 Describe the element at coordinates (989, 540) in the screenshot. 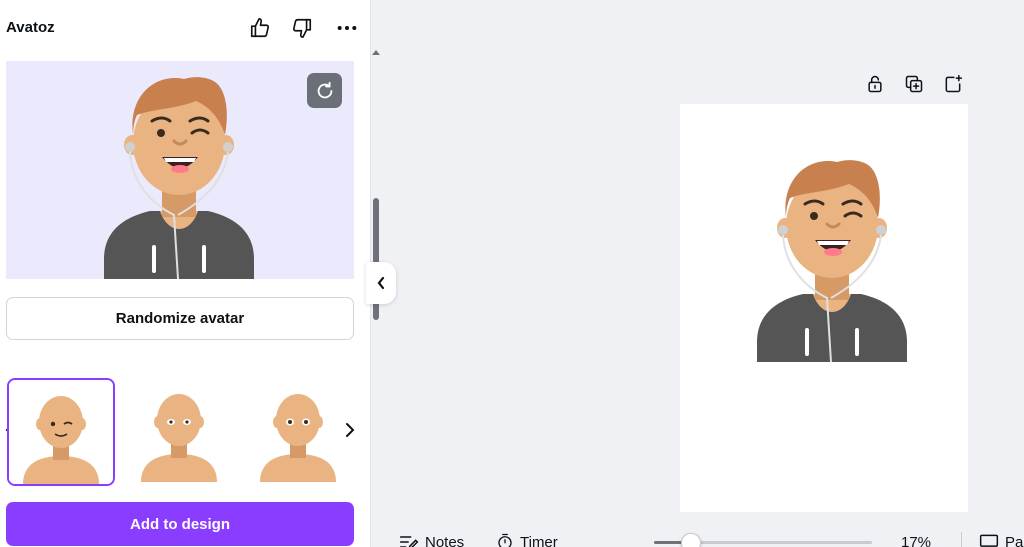

I see `pages-icon` at that location.